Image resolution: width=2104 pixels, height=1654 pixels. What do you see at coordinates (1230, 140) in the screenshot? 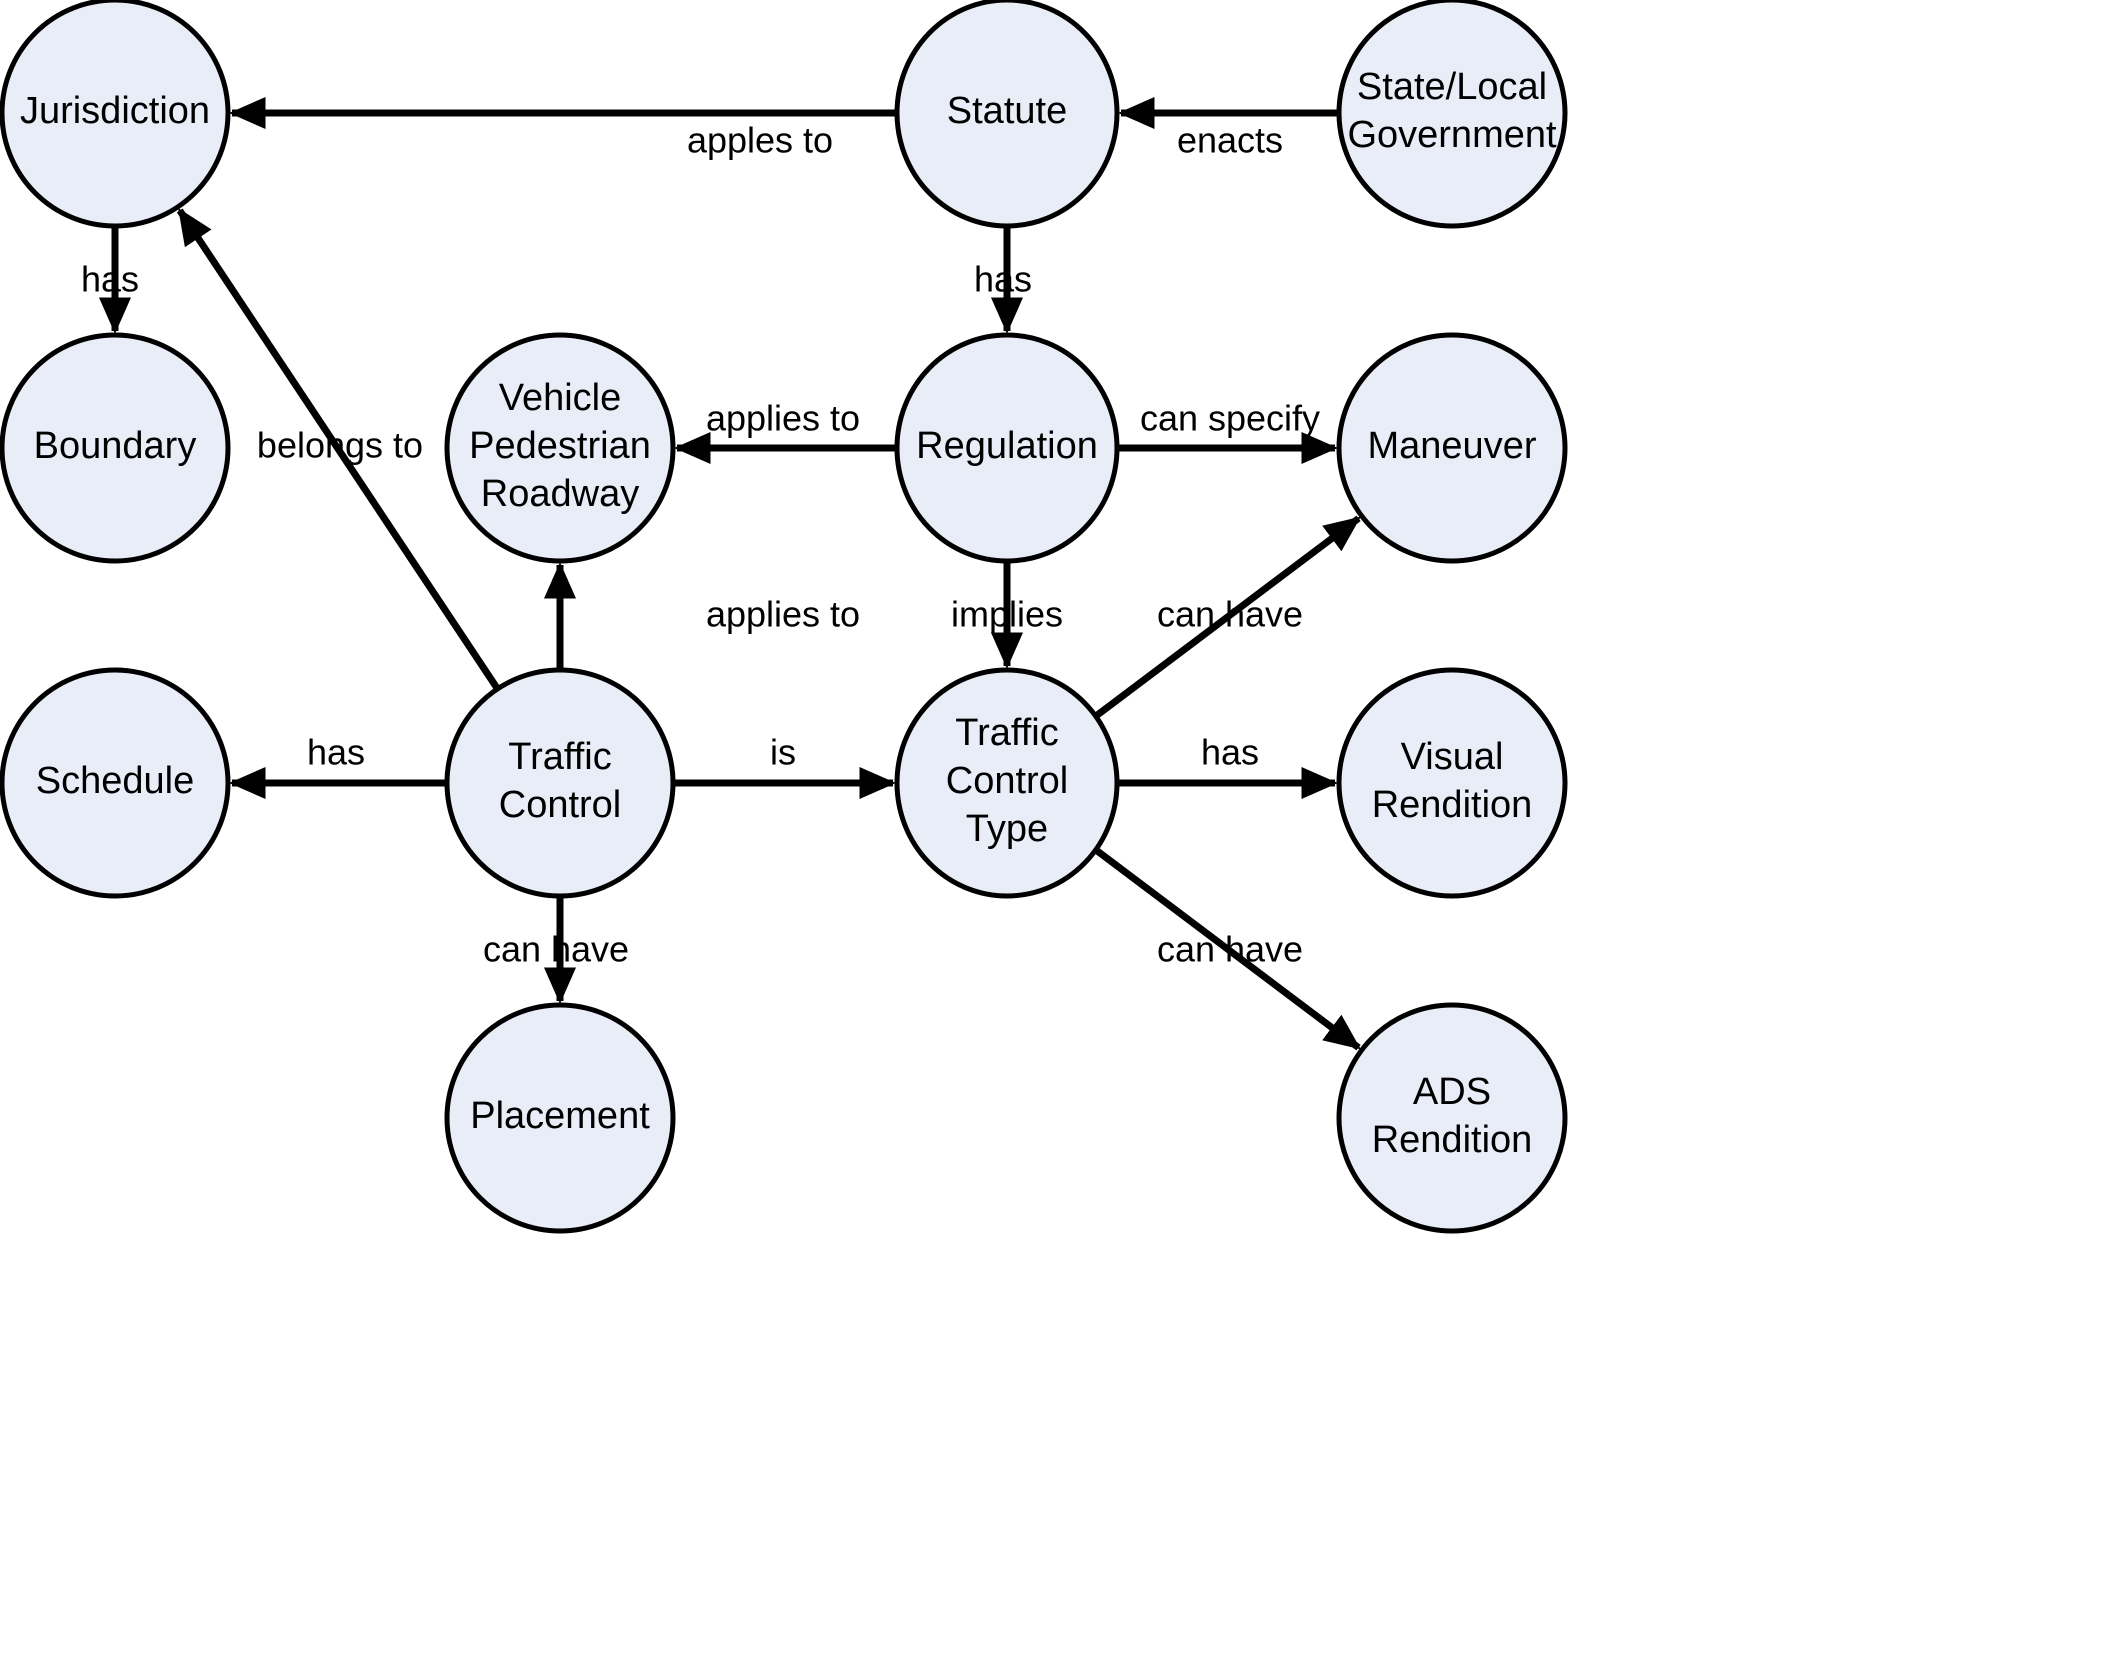
I see `edge-label-gov-statute: enacts` at bounding box center [1230, 140].